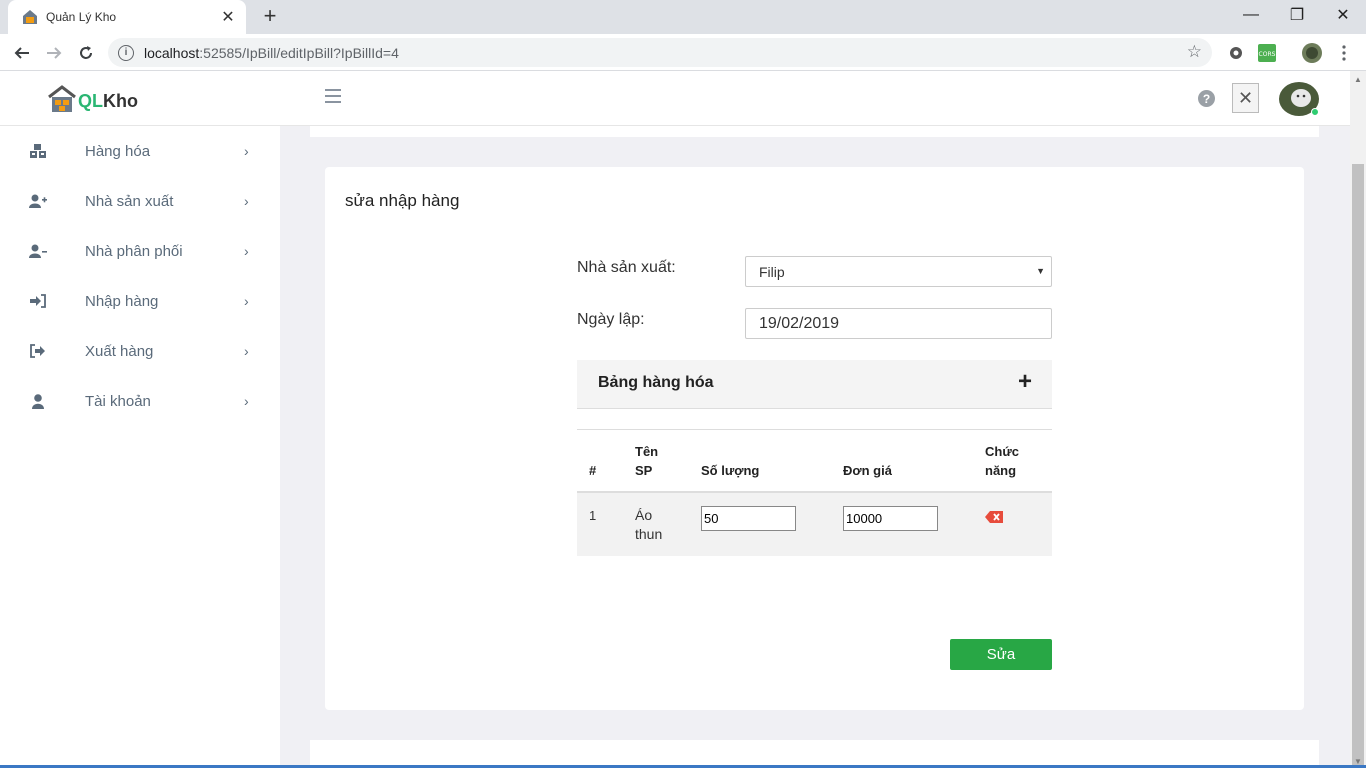 This screenshot has width=1366, height=768. Describe the element at coordinates (270, 16) in the screenshot. I see `new-tab-icon: +` at that location.